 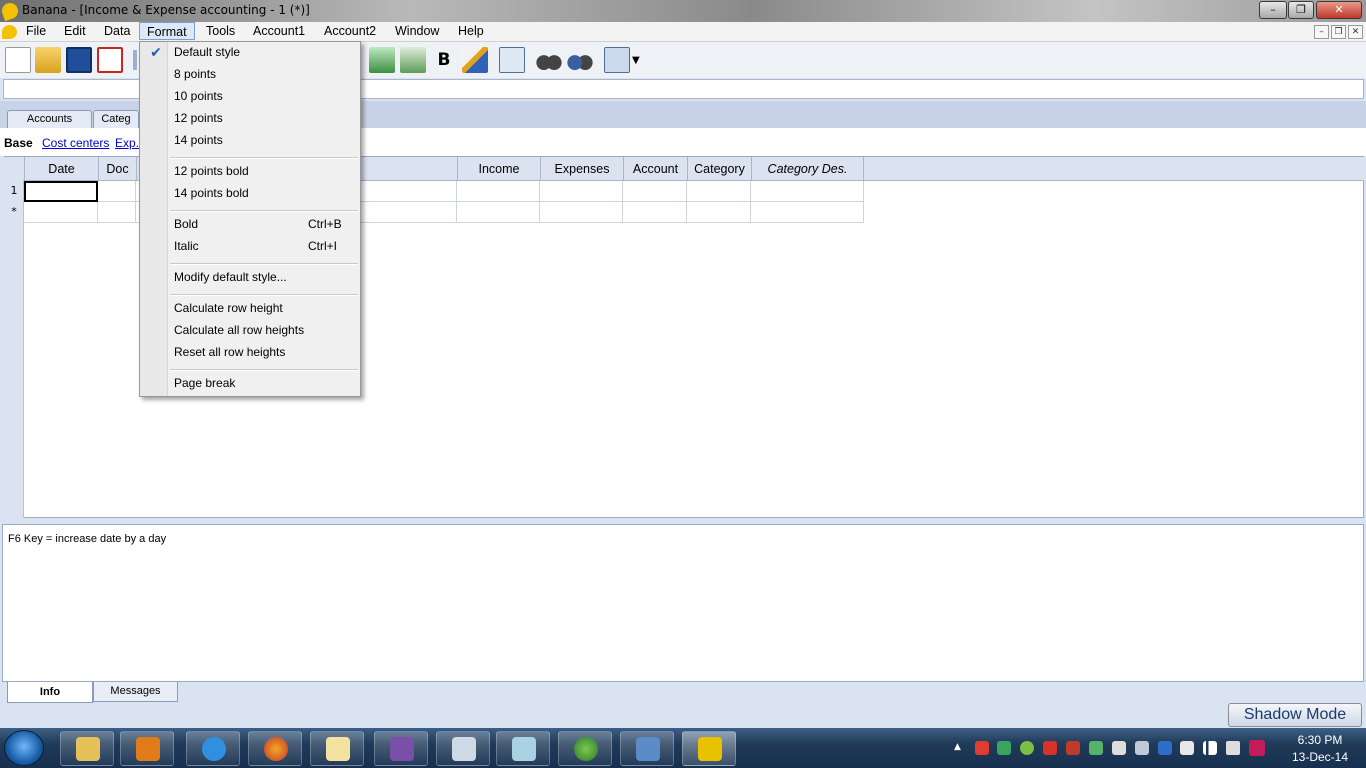 What do you see at coordinates (1273, 10) in the screenshot?
I see `minimize-button: –` at bounding box center [1273, 10].